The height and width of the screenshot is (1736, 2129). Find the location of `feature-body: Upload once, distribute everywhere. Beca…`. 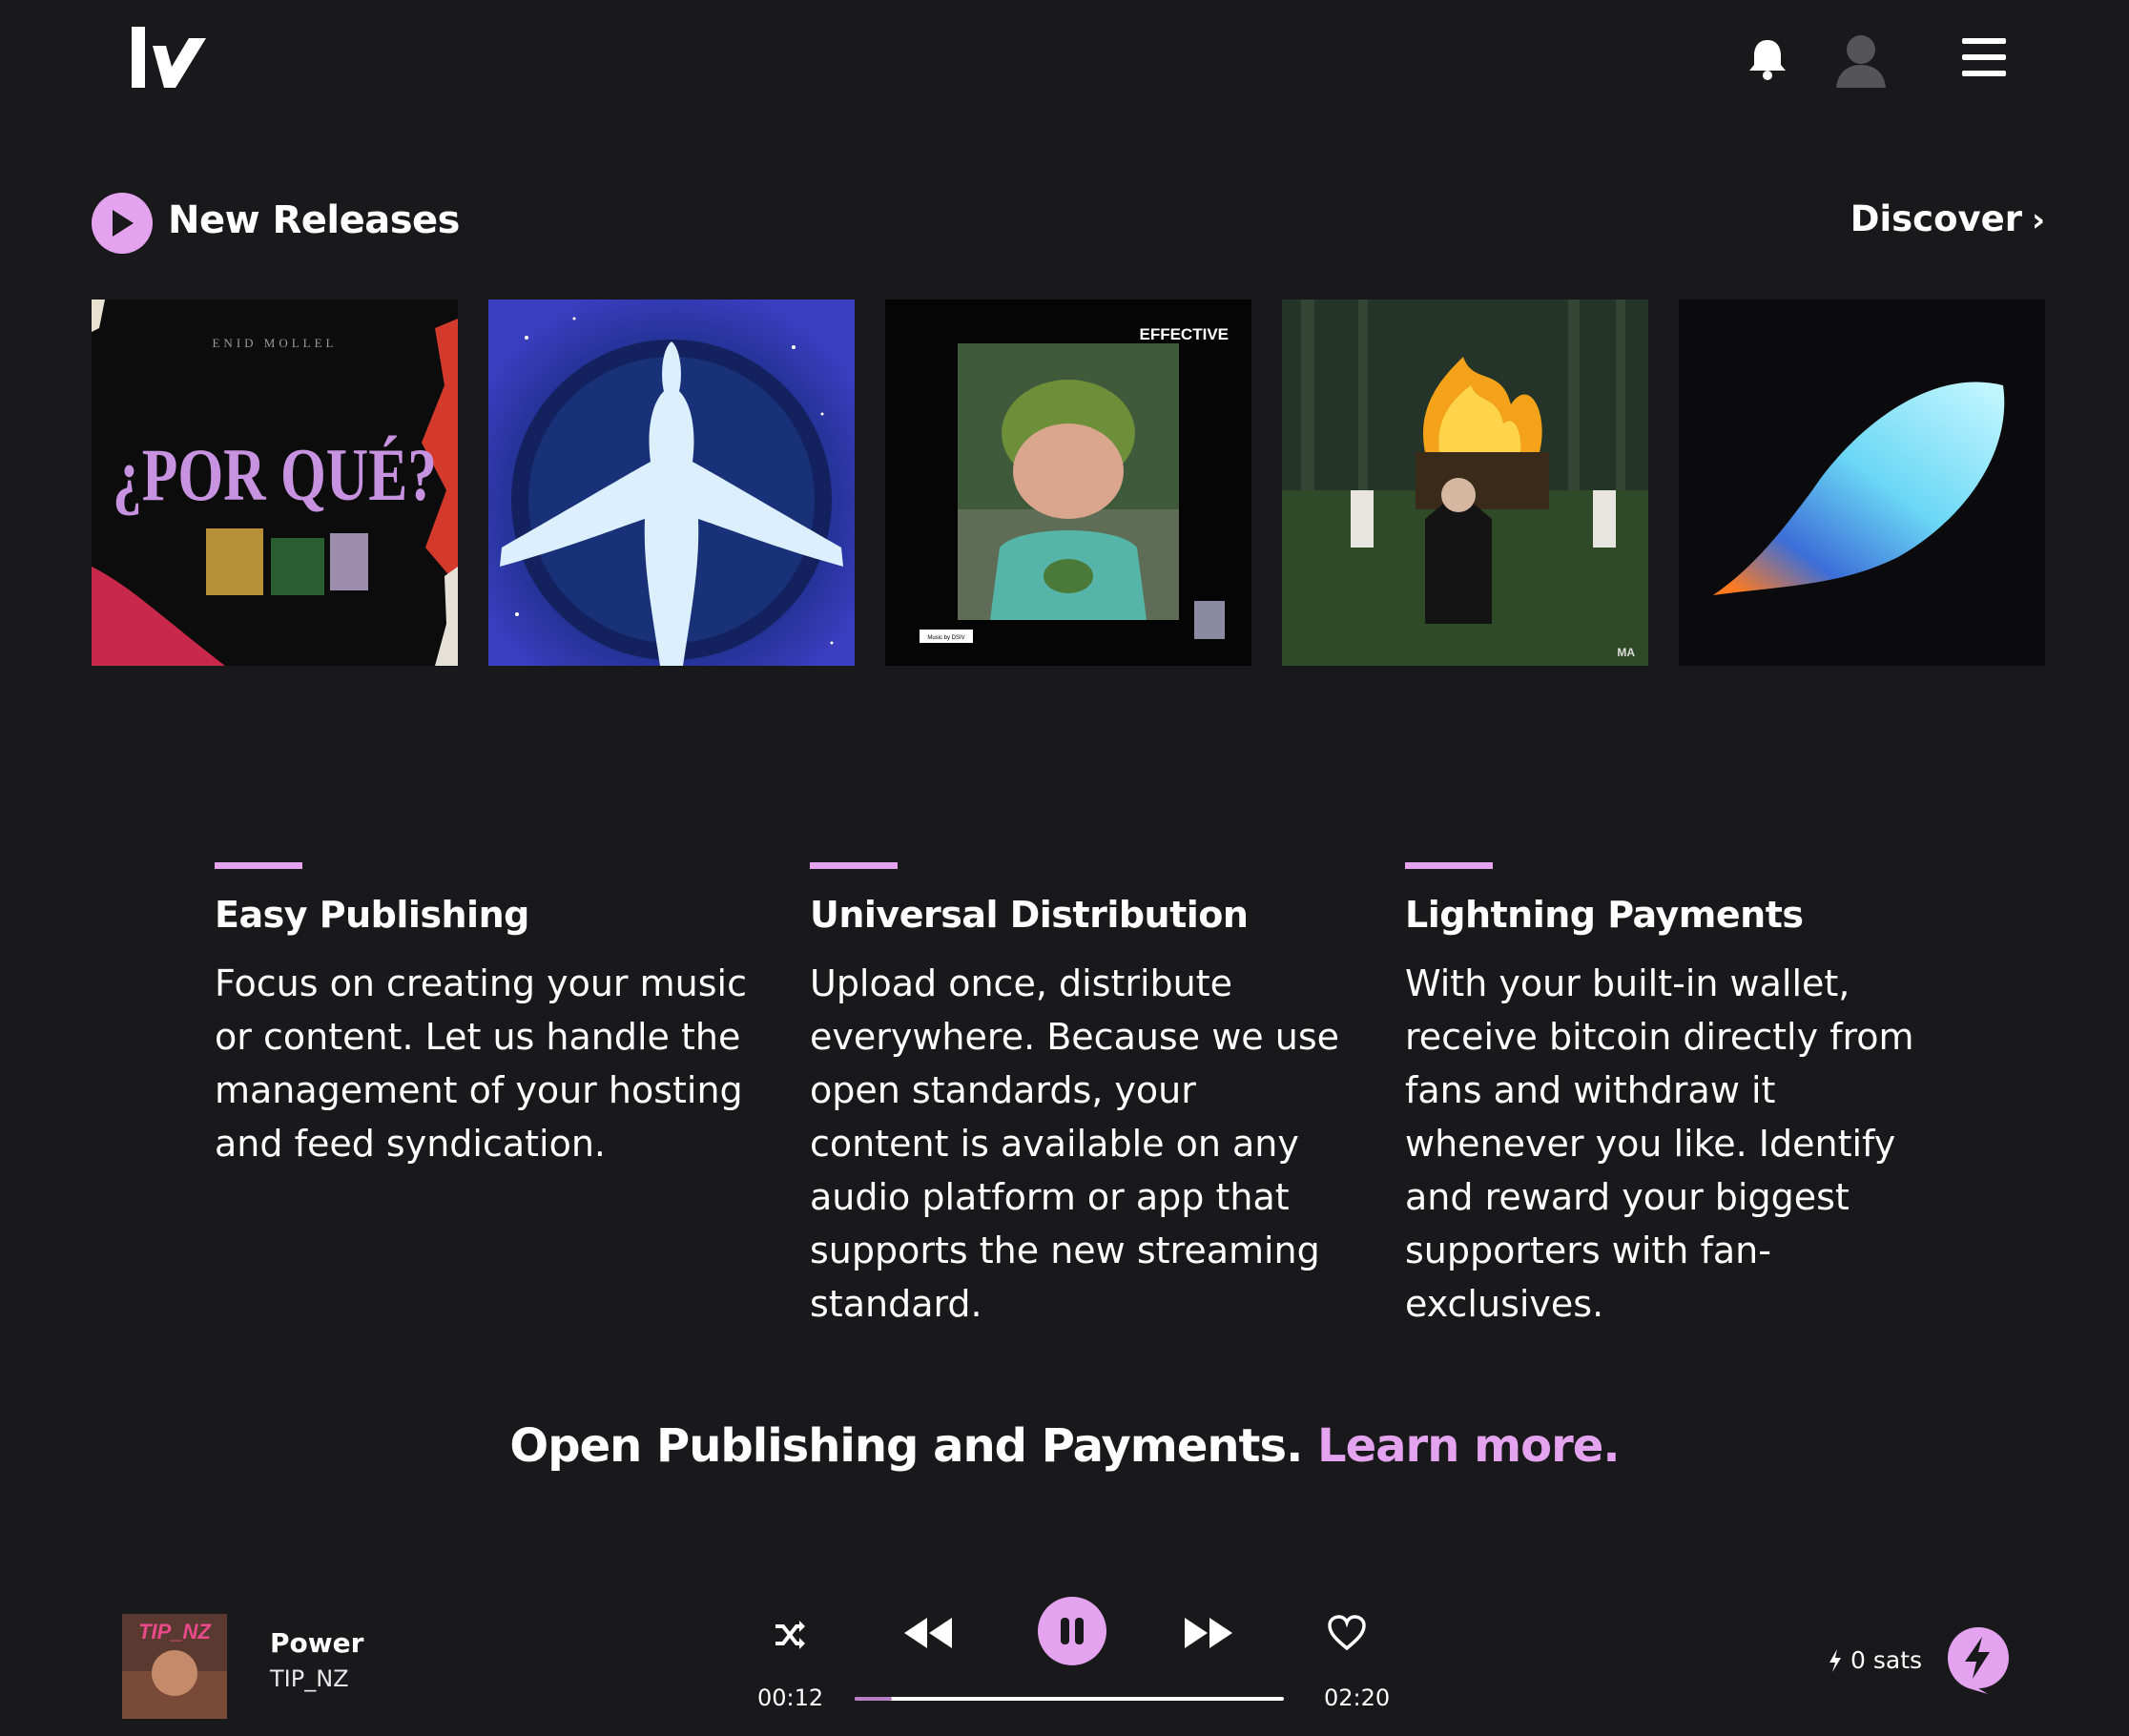

feature-body: Upload once, distribute everywhere. Beca… is located at coordinates (1074, 1143).